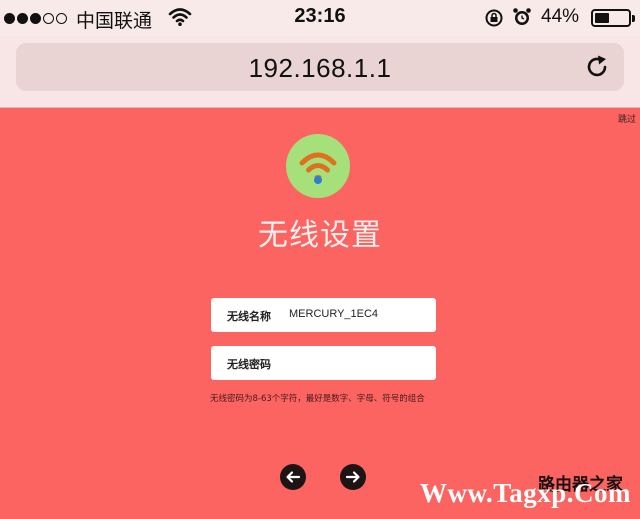  What do you see at coordinates (320, 18) in the screenshot?
I see `status-bar: 中国联通 23:16 44%` at bounding box center [320, 18].